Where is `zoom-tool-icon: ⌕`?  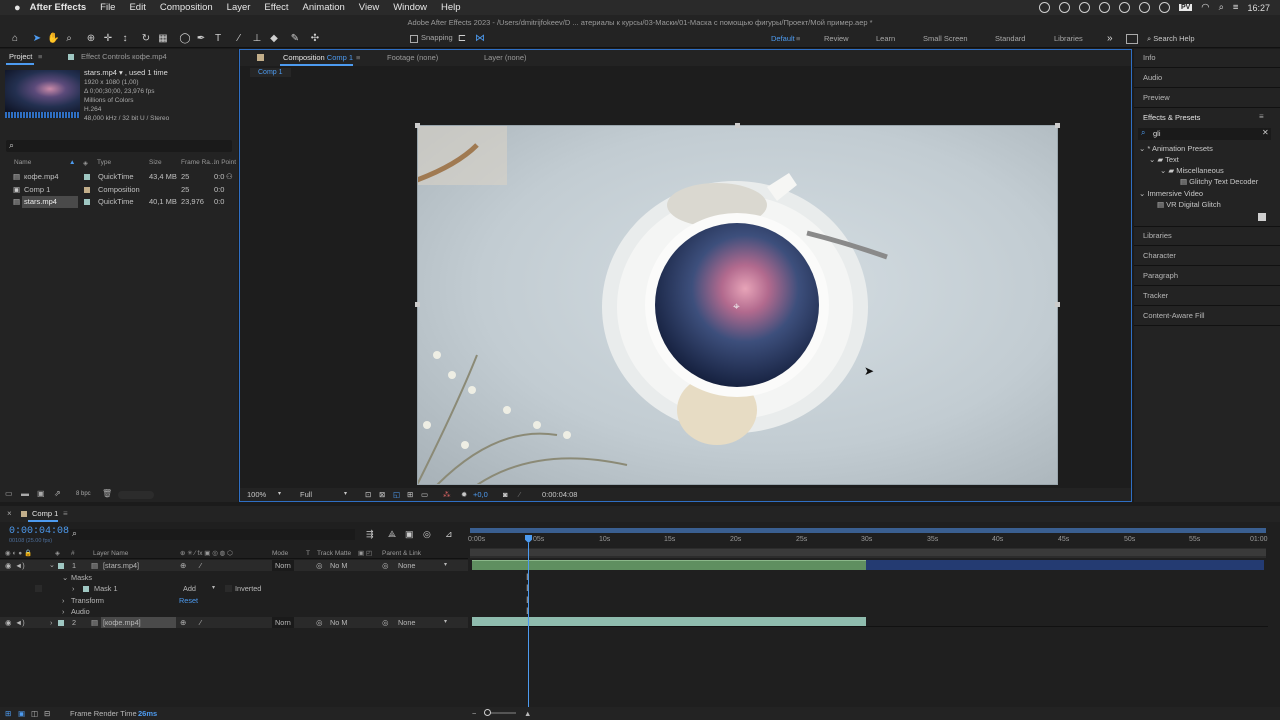 zoom-tool-icon: ⌕ is located at coordinates (69, 39).